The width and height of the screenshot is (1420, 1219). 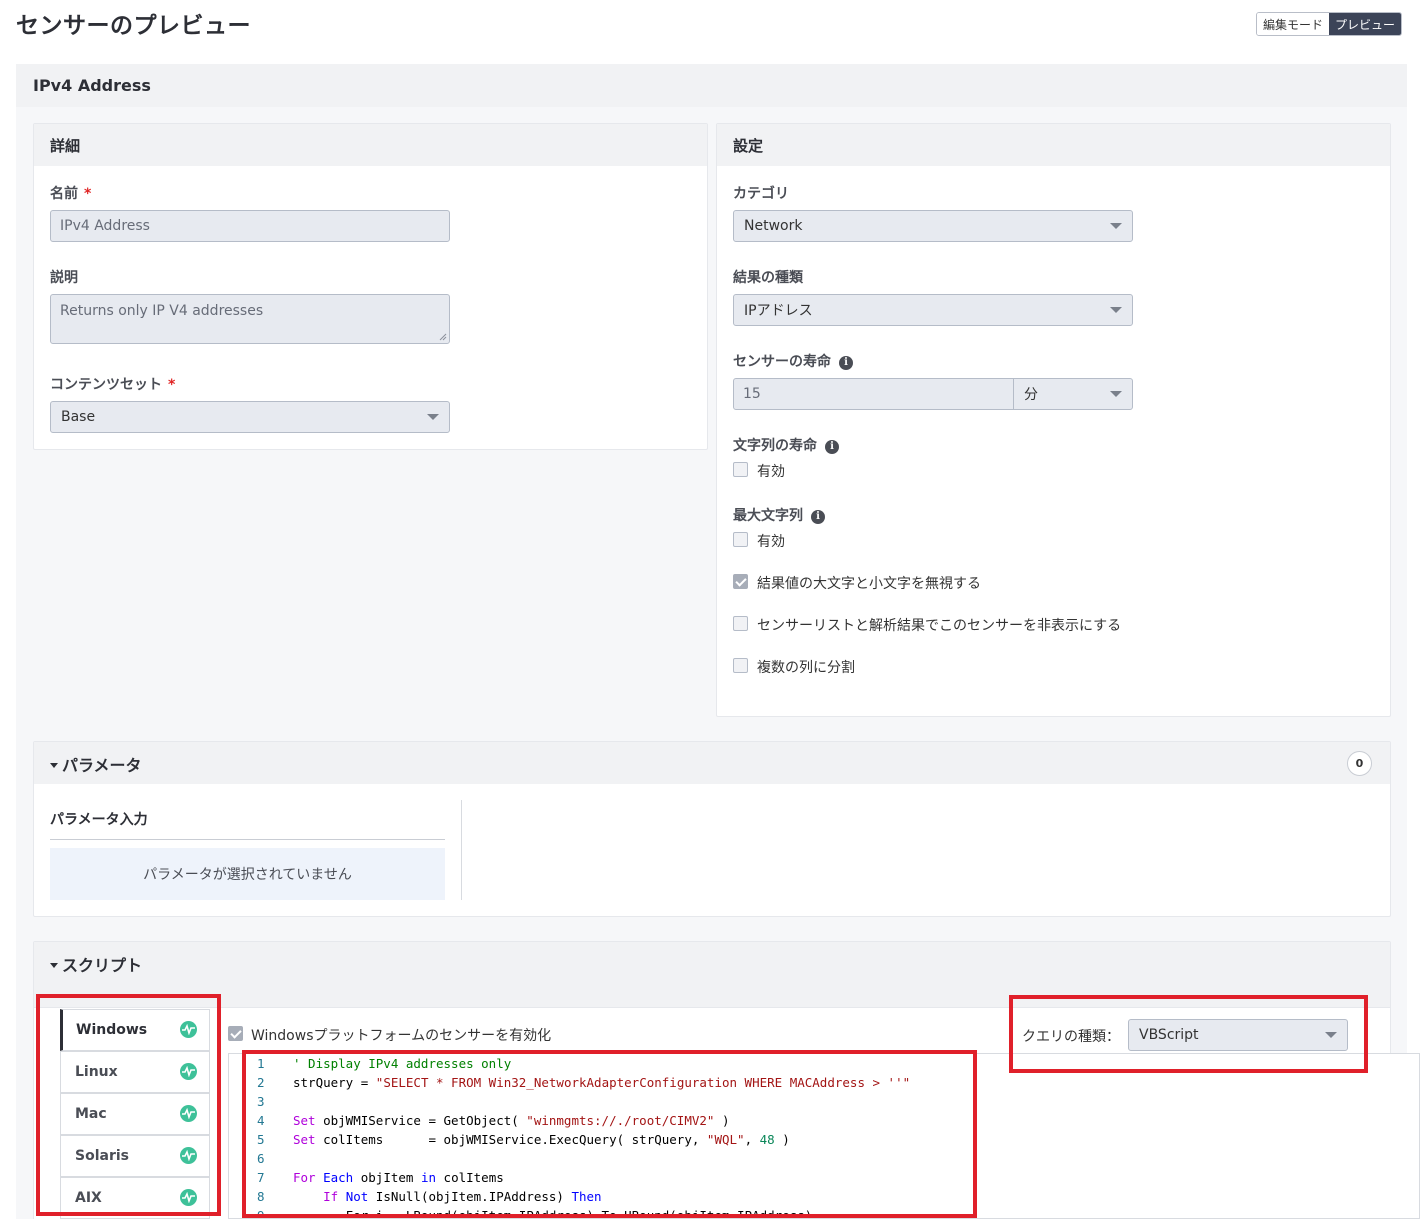 What do you see at coordinates (873, 394) in the screenshot?
I see `max-age-input: 15` at bounding box center [873, 394].